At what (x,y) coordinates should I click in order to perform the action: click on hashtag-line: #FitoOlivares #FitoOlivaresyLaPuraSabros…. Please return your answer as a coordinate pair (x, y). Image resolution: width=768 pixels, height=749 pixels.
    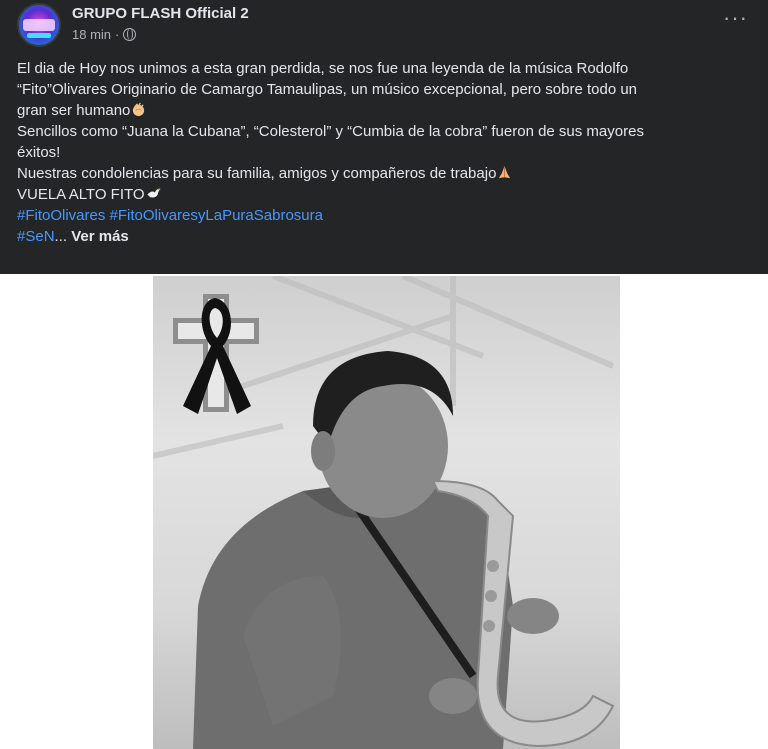
    Looking at the image, I should click on (387, 215).